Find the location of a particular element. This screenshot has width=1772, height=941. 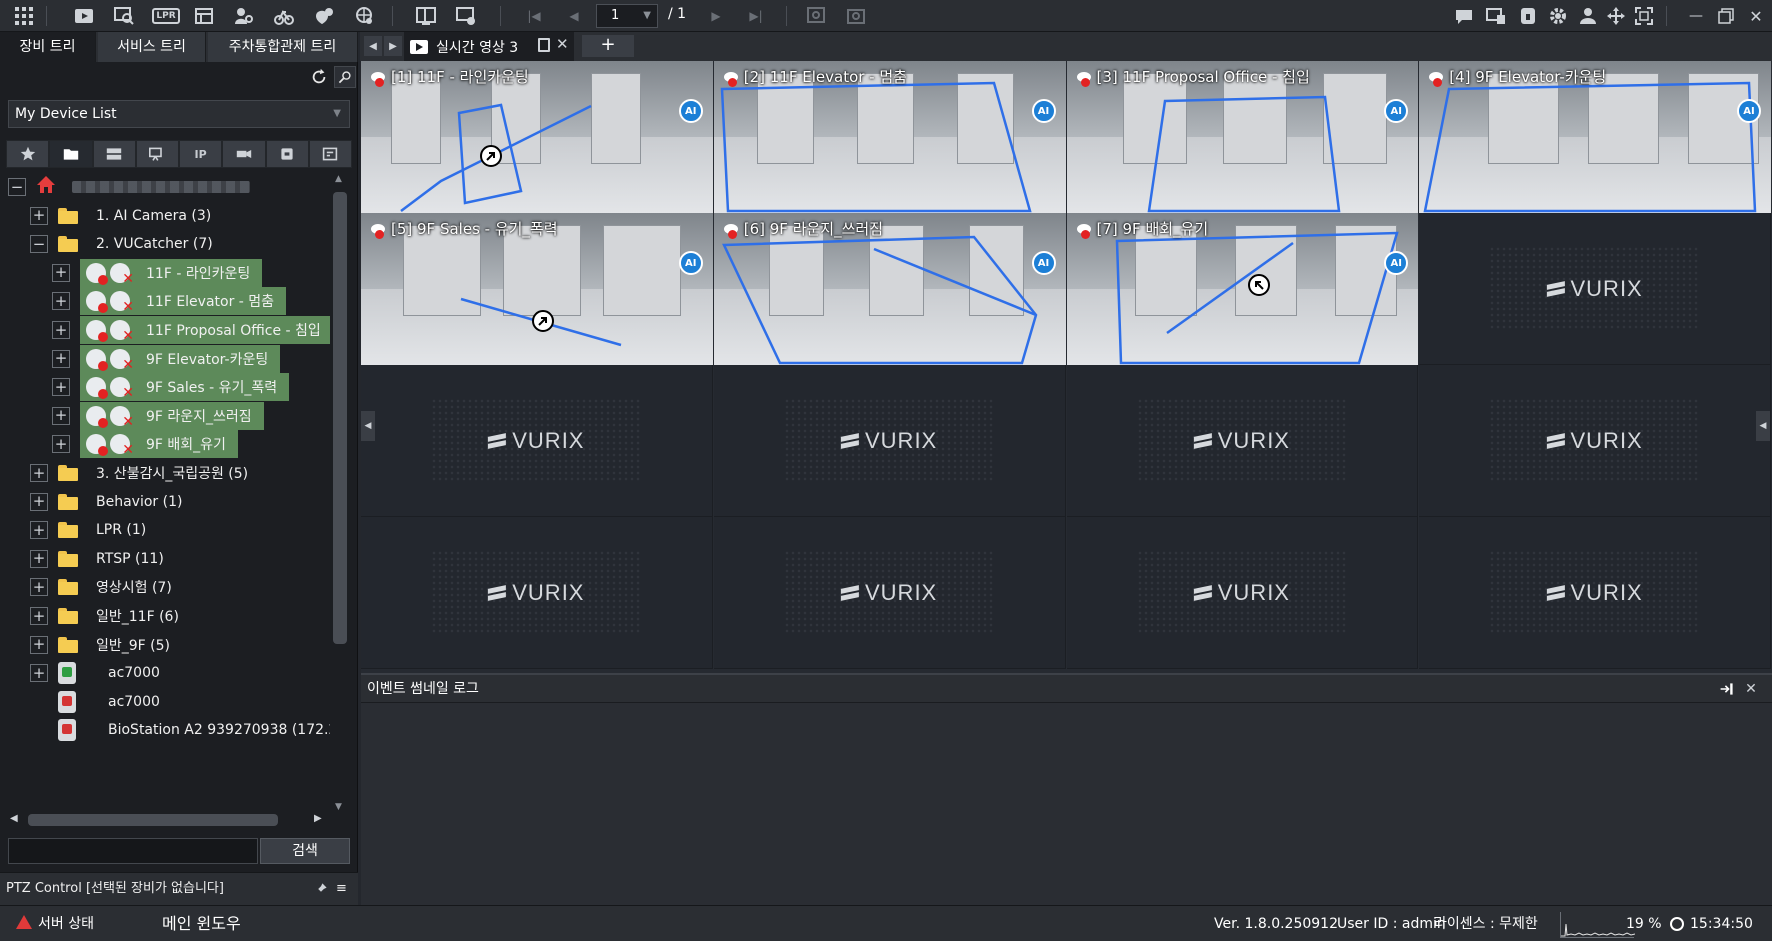

move-icon is located at coordinates (1616, 16).